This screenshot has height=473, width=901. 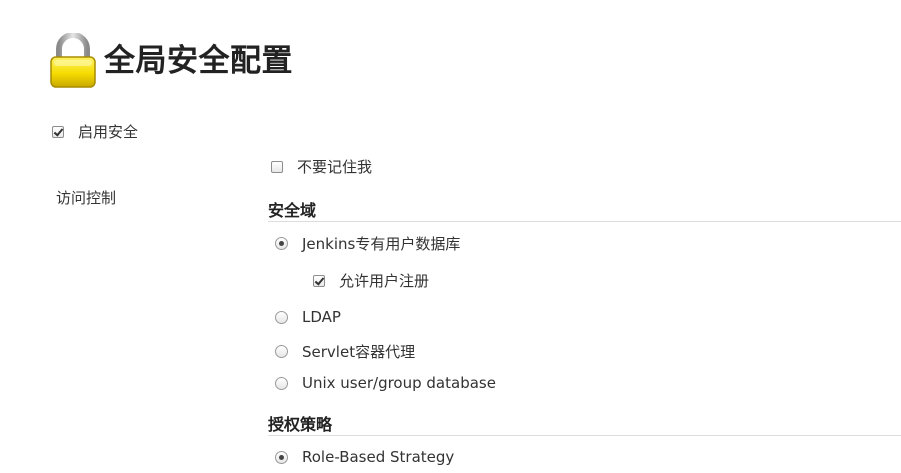 I want to click on realm-option-ldap: LDAP, so click(x=308, y=317).